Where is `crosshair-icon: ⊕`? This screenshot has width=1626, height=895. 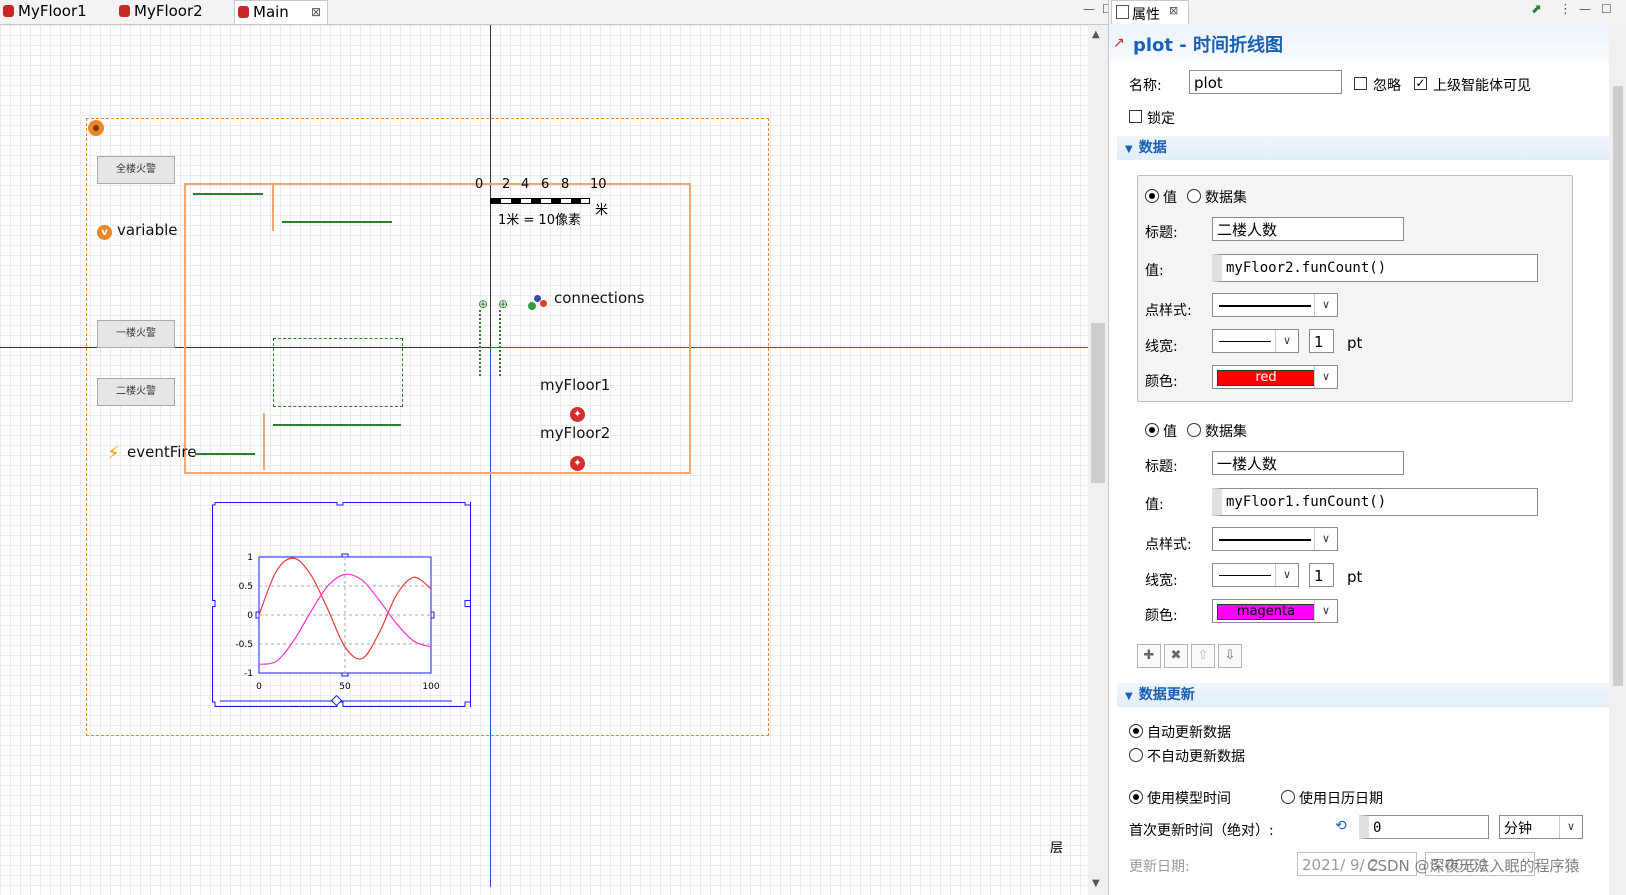
crosshair-icon: ⊕ is located at coordinates (483, 304).